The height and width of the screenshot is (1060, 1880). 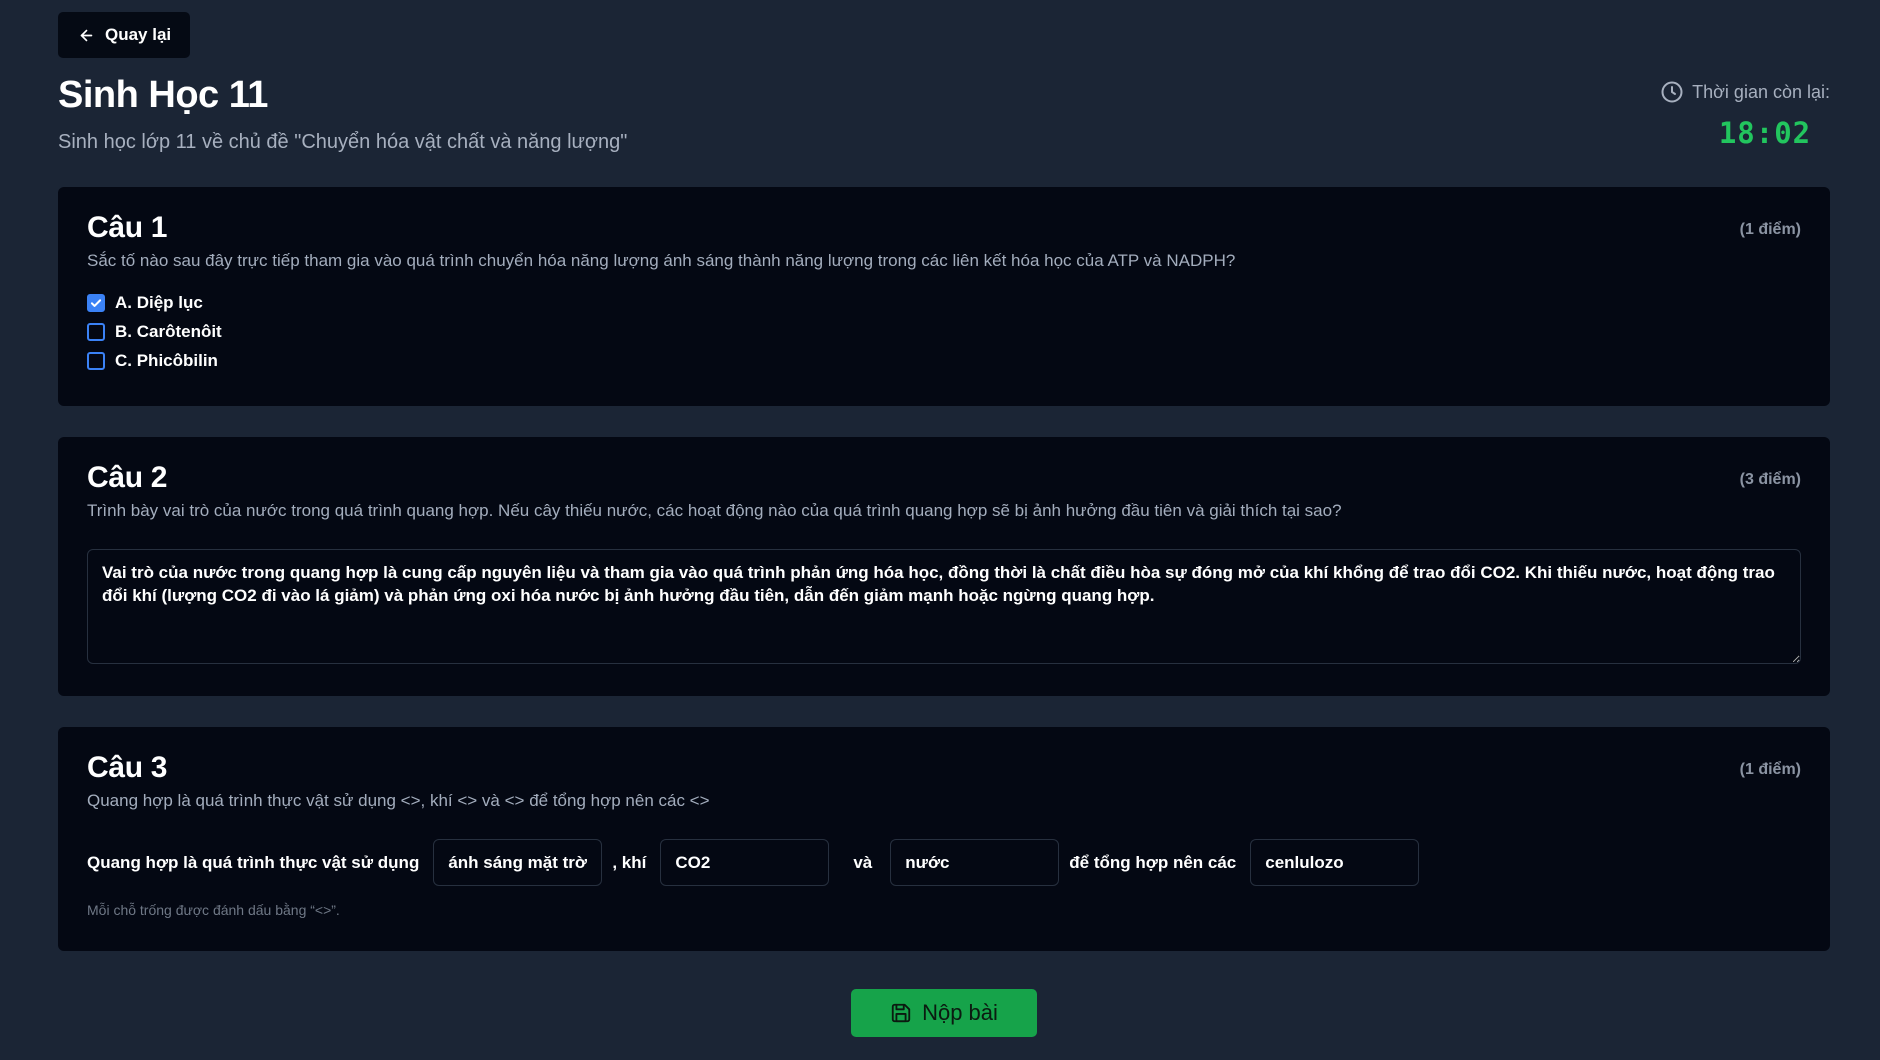 What do you see at coordinates (168, 331) in the screenshot?
I see `option-label: B. Carôtenôit` at bounding box center [168, 331].